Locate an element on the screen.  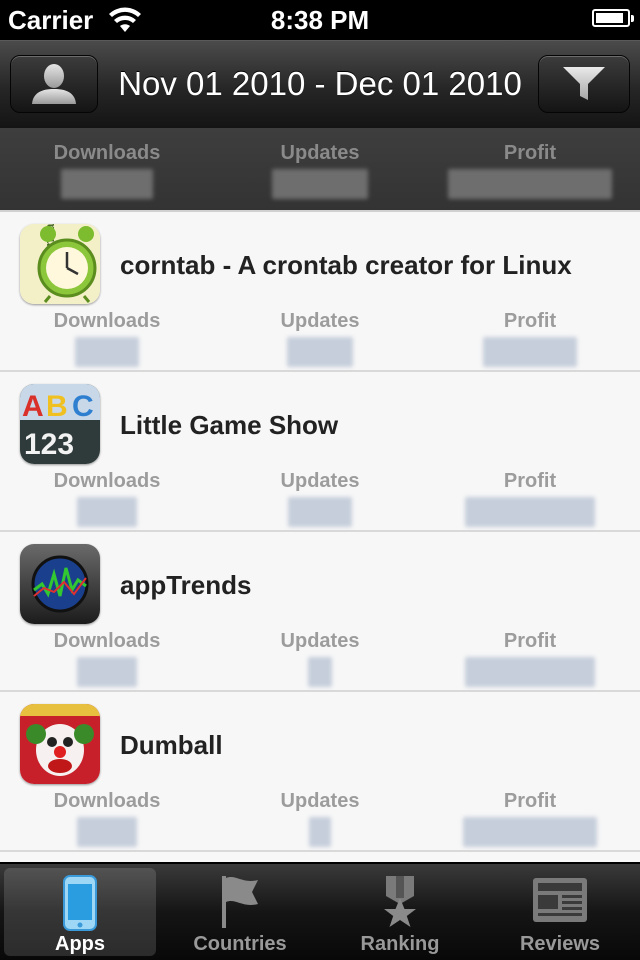
iphone-icon is located at coordinates (80, 903).